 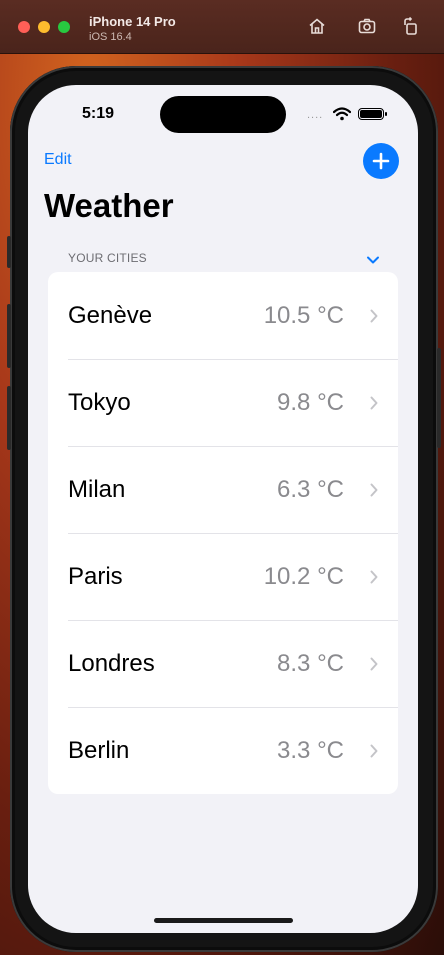 What do you see at coordinates (97, 489) in the screenshot?
I see `city-name: Milan` at bounding box center [97, 489].